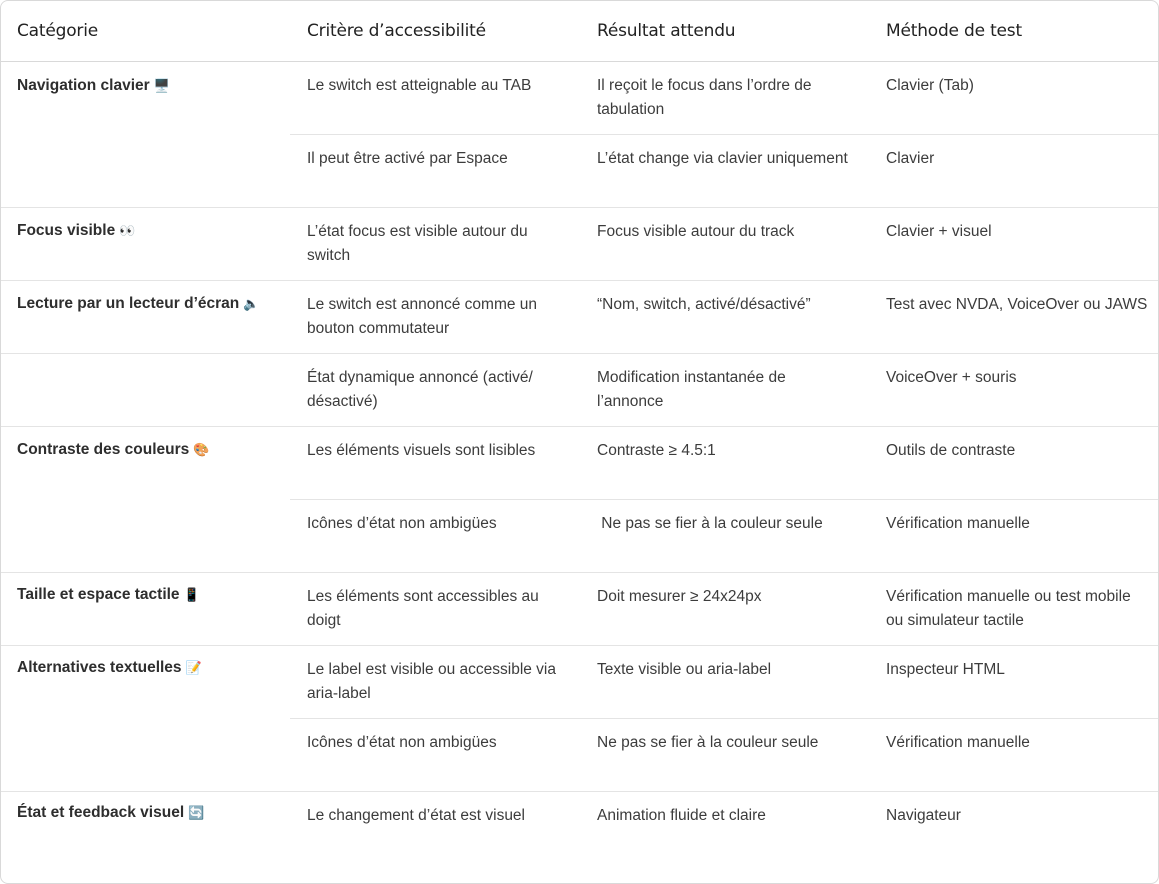 Image resolution: width=1159 pixels, height=884 pixels. Describe the element at coordinates (1017, 304) in the screenshot. I see `test-method-cell: Test avec NVDA, VoiceOver ou JAWS` at that location.